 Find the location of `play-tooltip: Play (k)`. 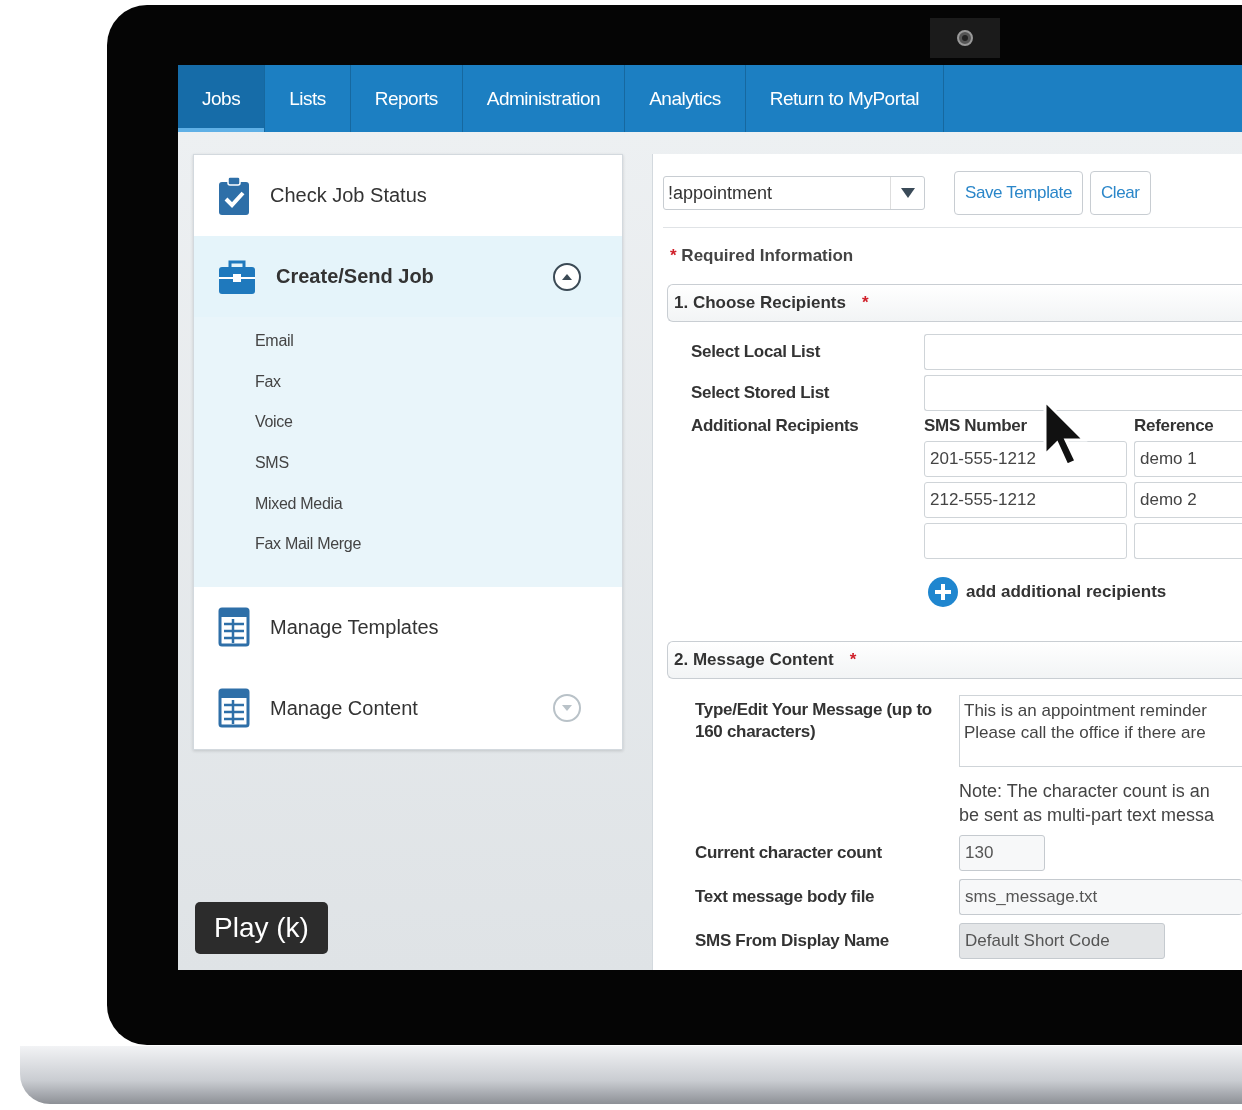

play-tooltip: Play (k) is located at coordinates (261, 928).